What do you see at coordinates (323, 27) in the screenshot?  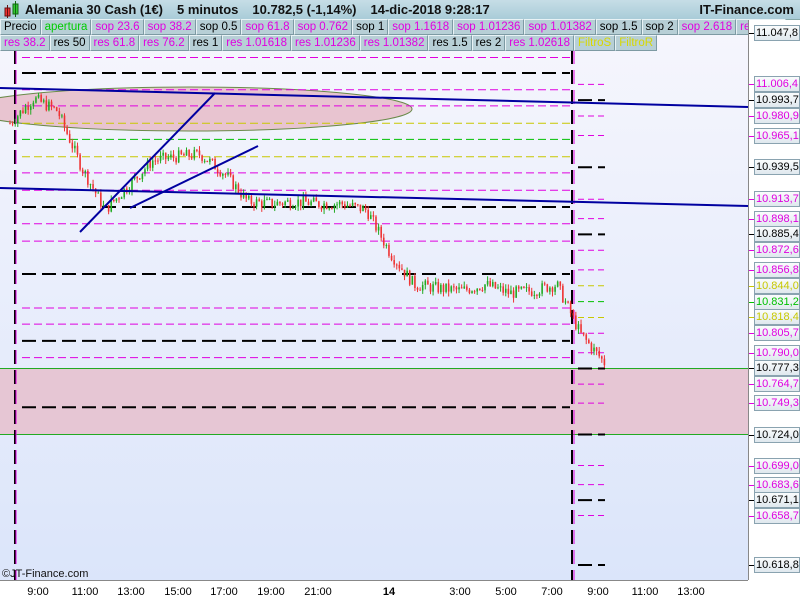 I see `toggle-sop-0-762: sop 0.762` at bounding box center [323, 27].